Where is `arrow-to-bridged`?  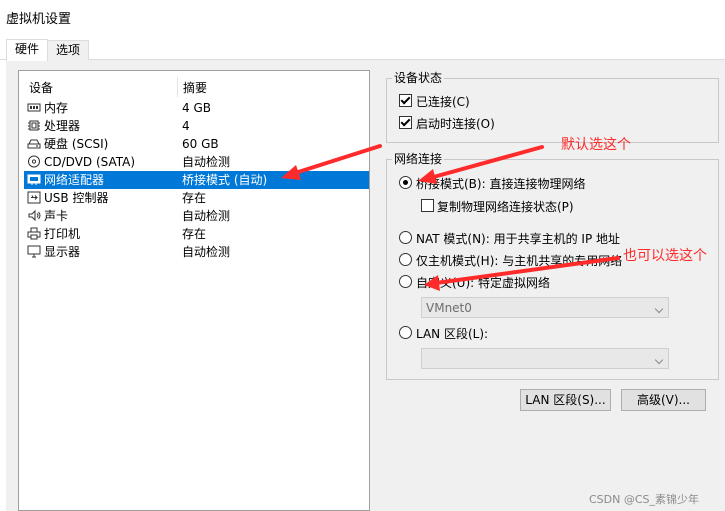
arrow-to-bridged is located at coordinates (486, 162).